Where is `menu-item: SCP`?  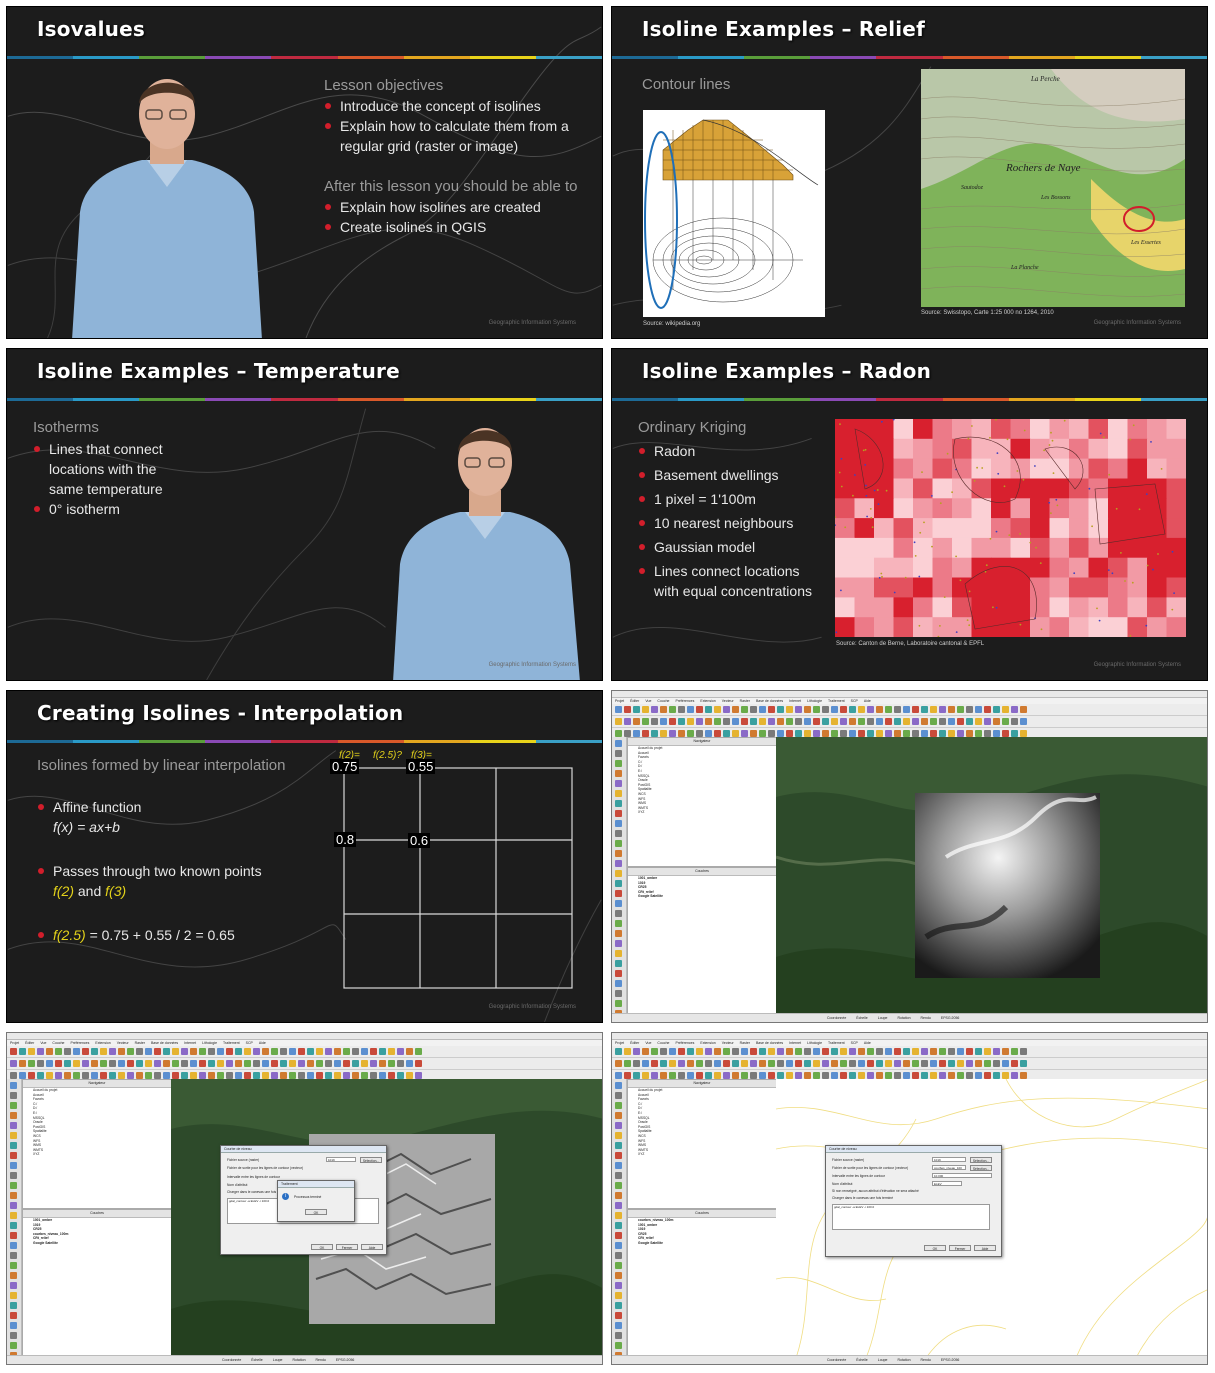
menu-item: SCP is located at coordinates (854, 1043).